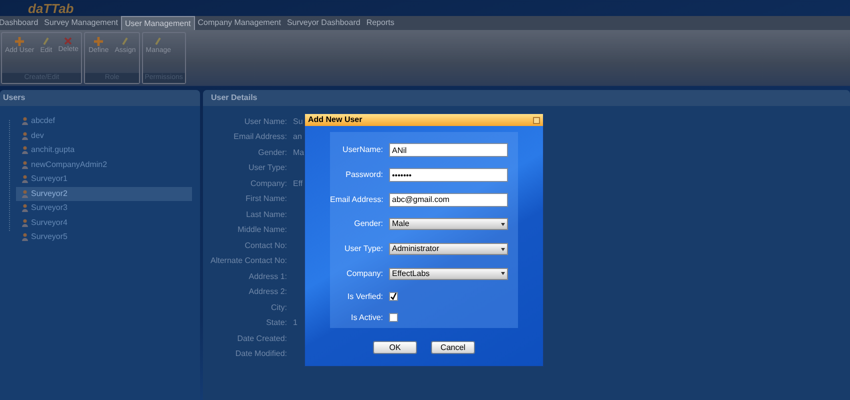  Describe the element at coordinates (448, 249) in the screenshot. I see `dropdown: Administrator` at that location.